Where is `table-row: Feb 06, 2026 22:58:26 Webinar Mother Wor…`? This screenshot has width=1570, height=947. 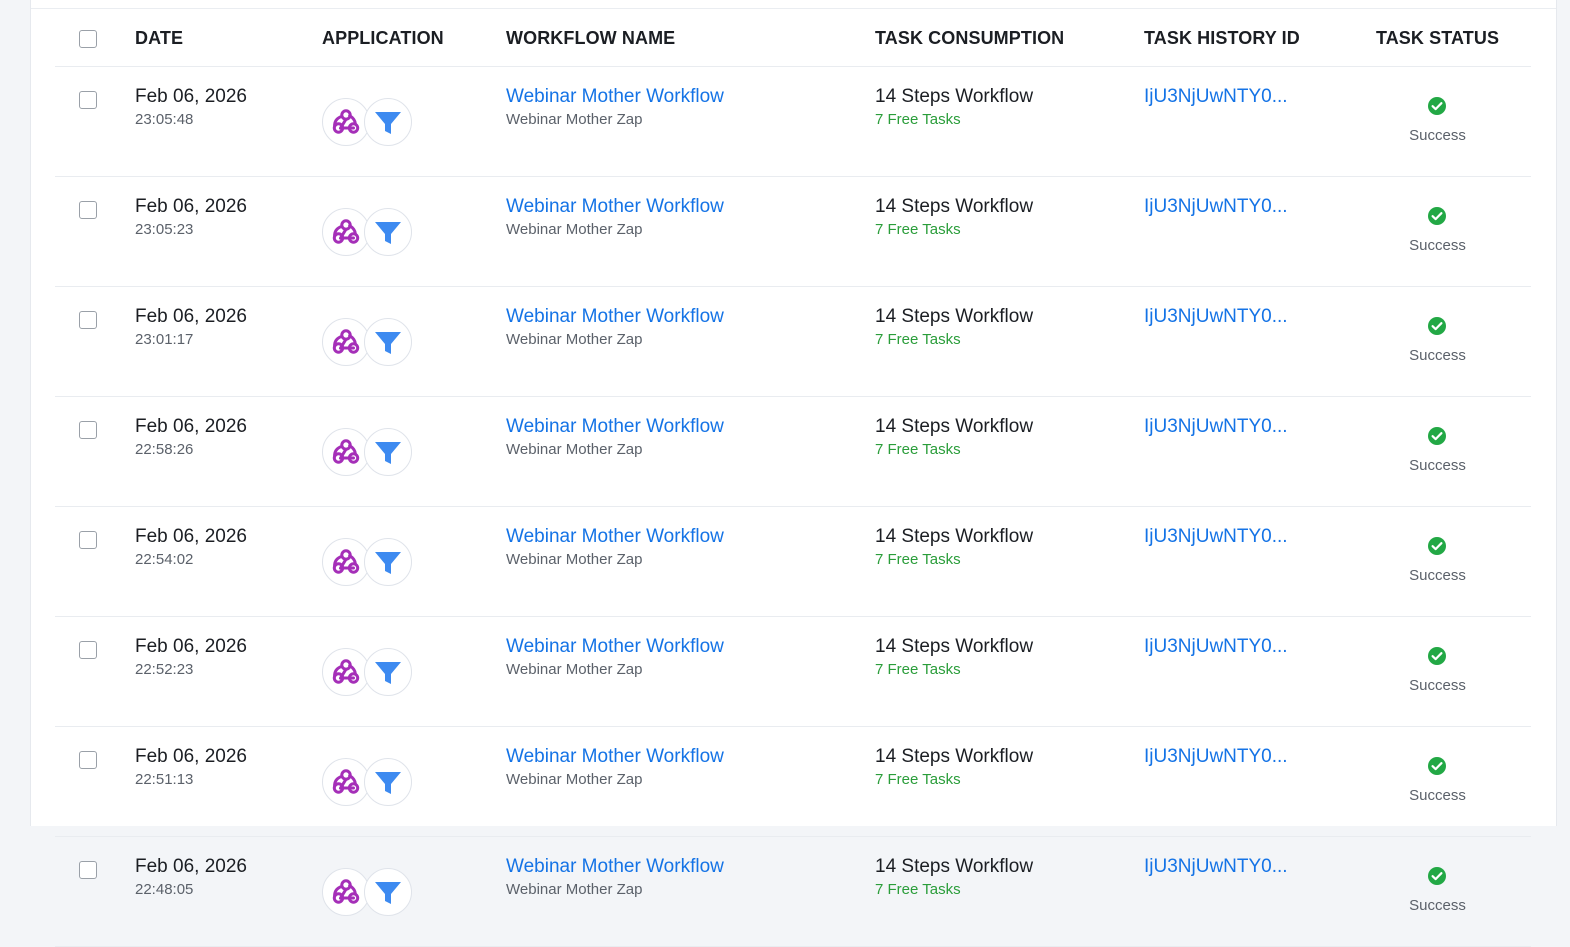 table-row: Feb 06, 2026 22:58:26 Webinar Mother Wor… is located at coordinates (793, 451).